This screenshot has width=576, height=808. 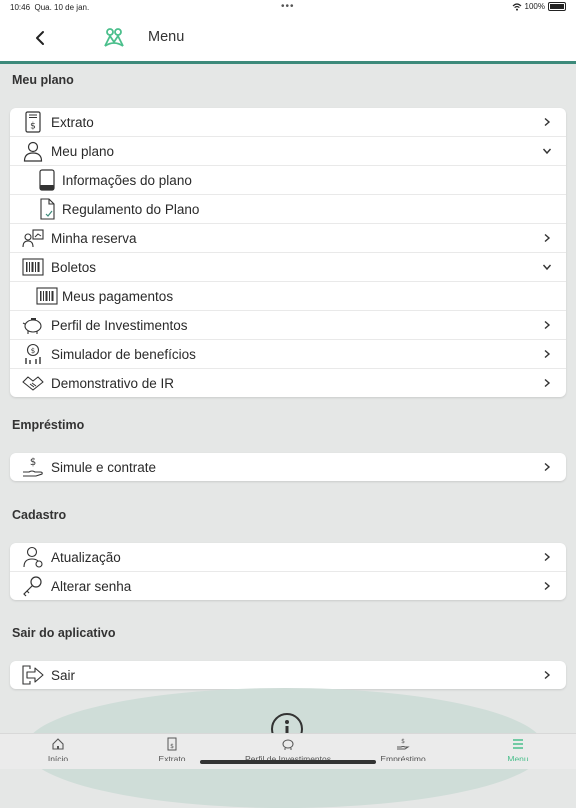 I want to click on home-icon, so click(x=58, y=744).